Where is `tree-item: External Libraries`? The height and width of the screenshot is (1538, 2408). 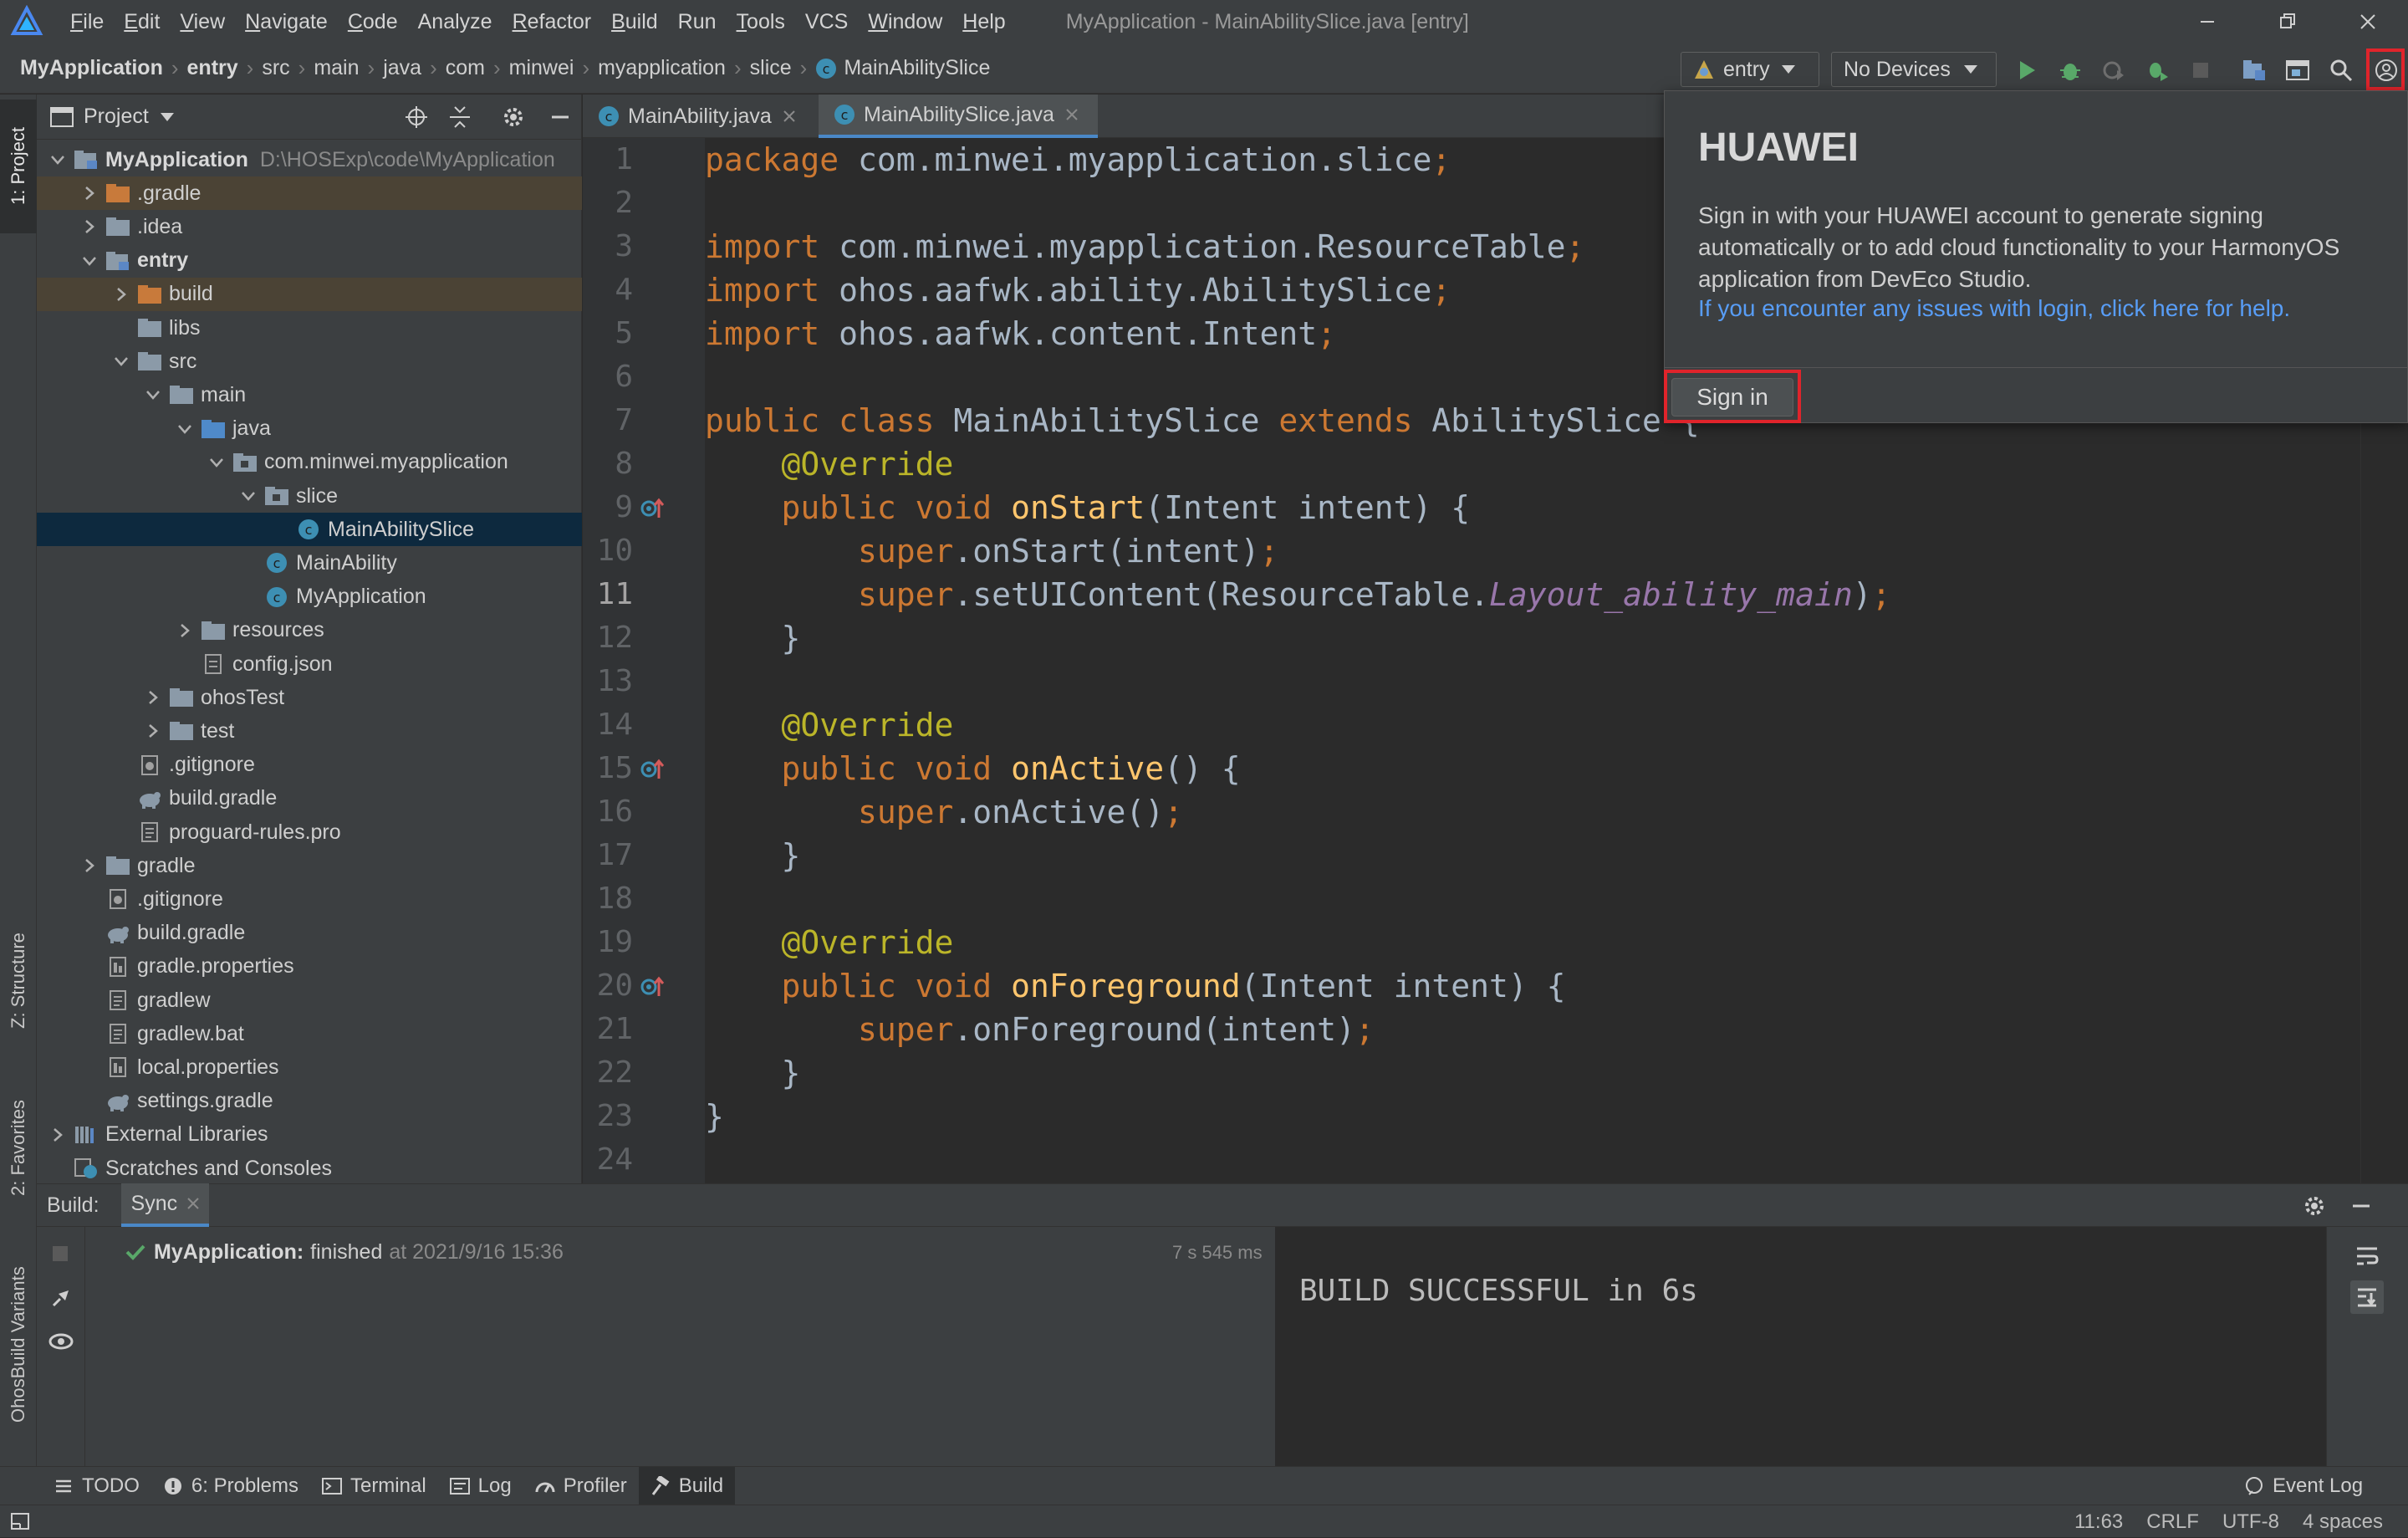
tree-item: External Libraries is located at coordinates (309, 1135).